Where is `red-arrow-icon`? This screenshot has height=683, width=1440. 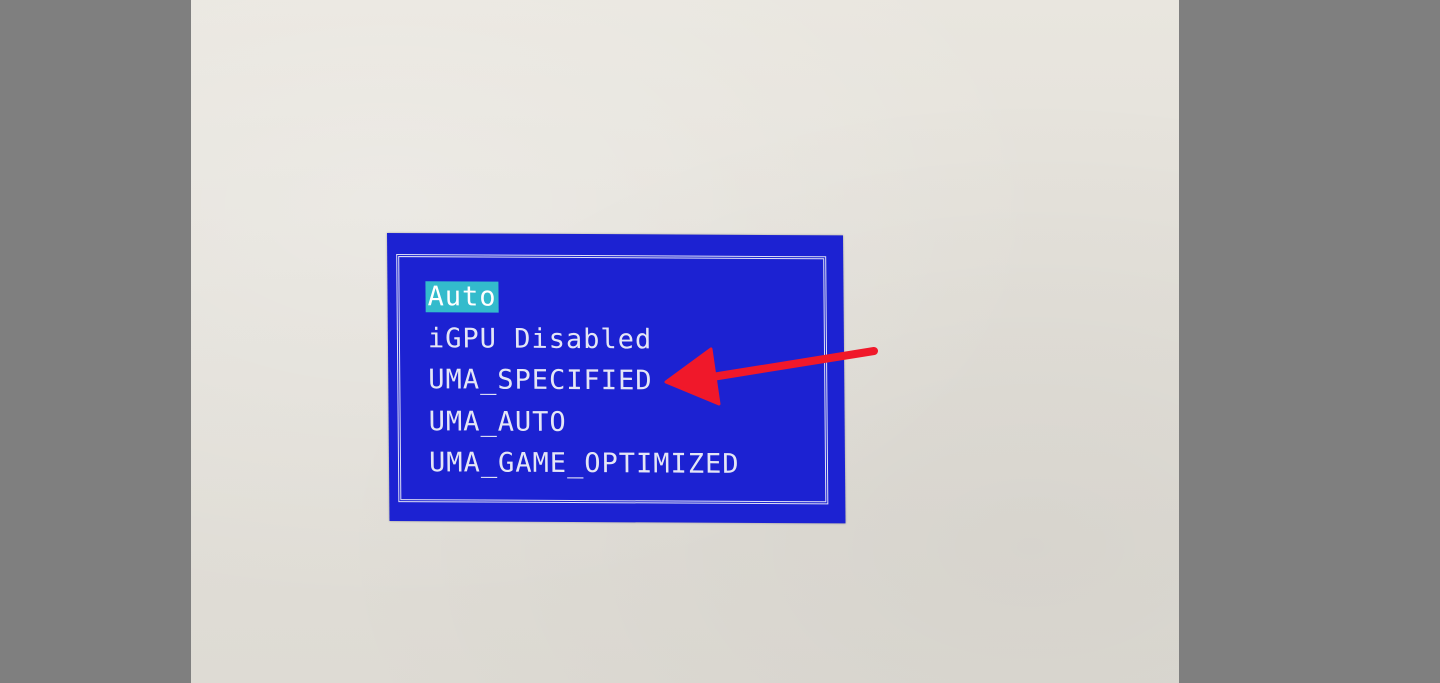 red-arrow-icon is located at coordinates (771, 376).